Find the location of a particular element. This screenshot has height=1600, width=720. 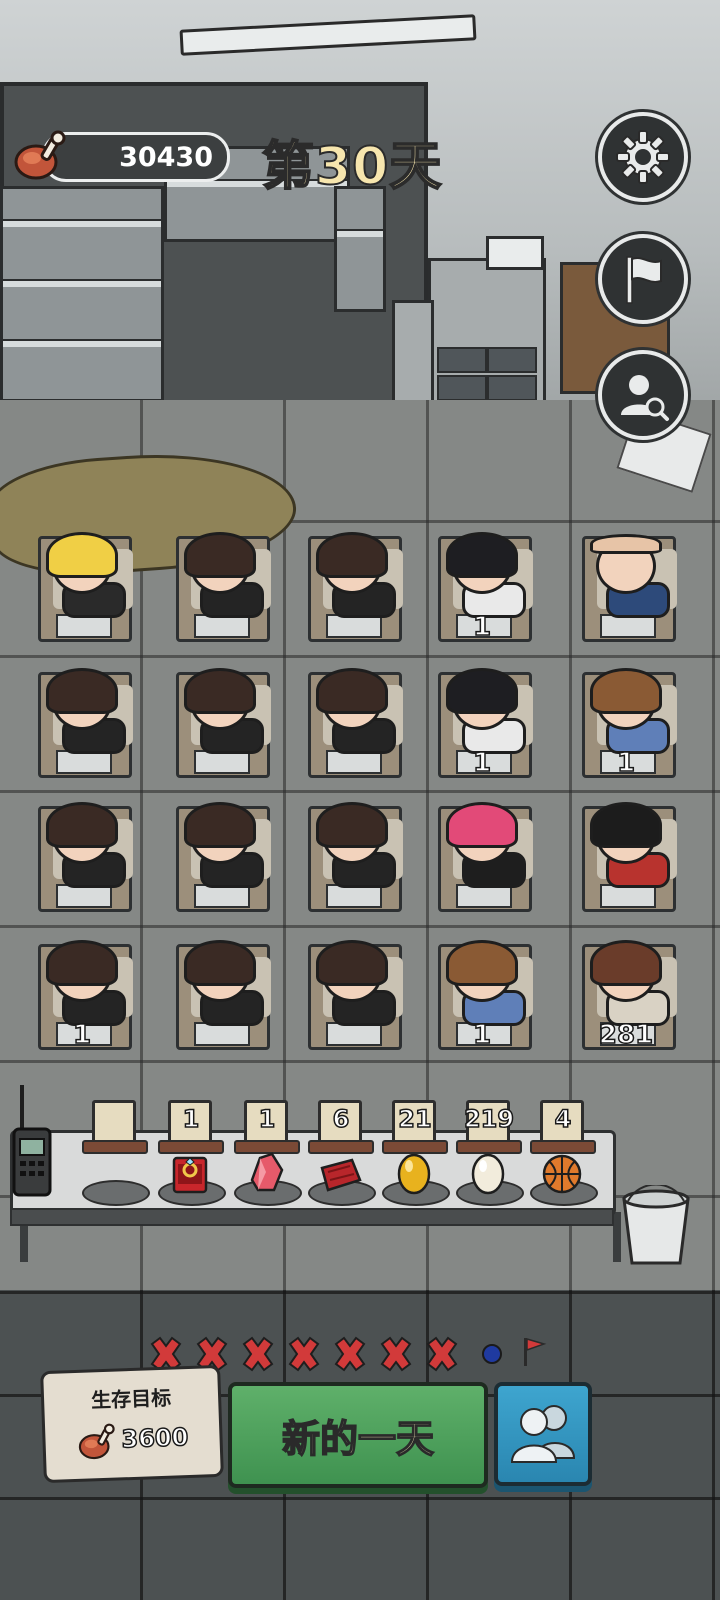

team-icon is located at coordinates (543, 1434).